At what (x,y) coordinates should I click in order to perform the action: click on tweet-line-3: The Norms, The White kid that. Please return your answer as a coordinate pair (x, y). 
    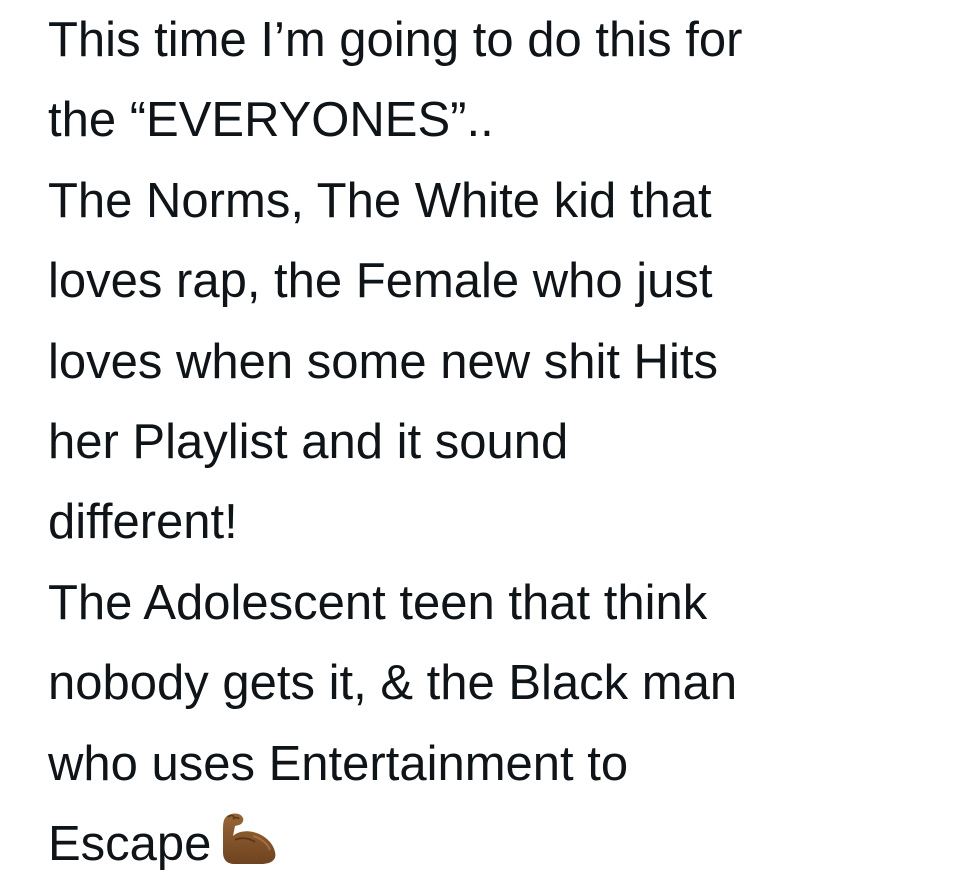
    Looking at the image, I should click on (380, 200).